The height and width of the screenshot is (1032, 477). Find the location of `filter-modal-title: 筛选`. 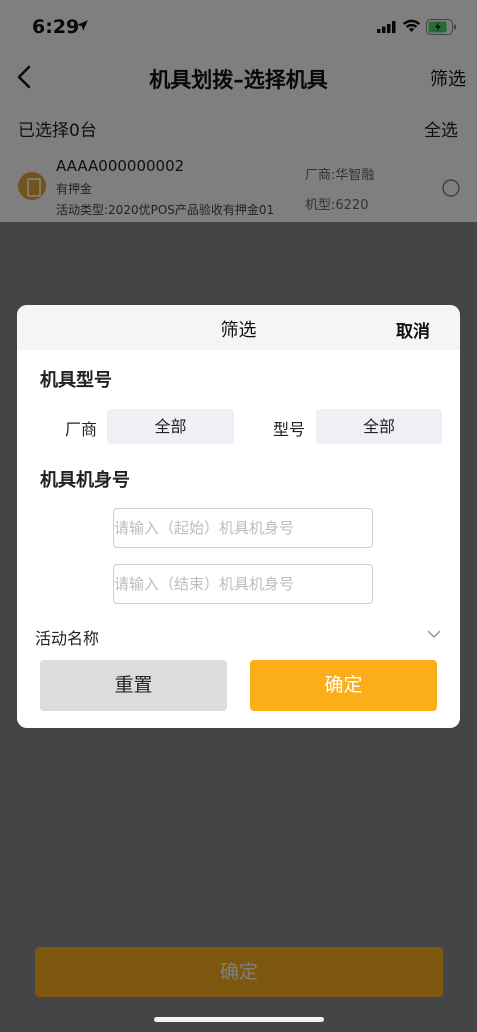

filter-modal-title: 筛选 is located at coordinates (238, 330).